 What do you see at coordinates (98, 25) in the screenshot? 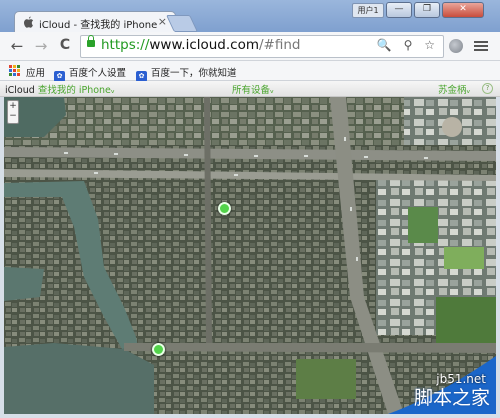
I see `tab-title: iCloud - 查找我的 iPhone` at bounding box center [98, 25].